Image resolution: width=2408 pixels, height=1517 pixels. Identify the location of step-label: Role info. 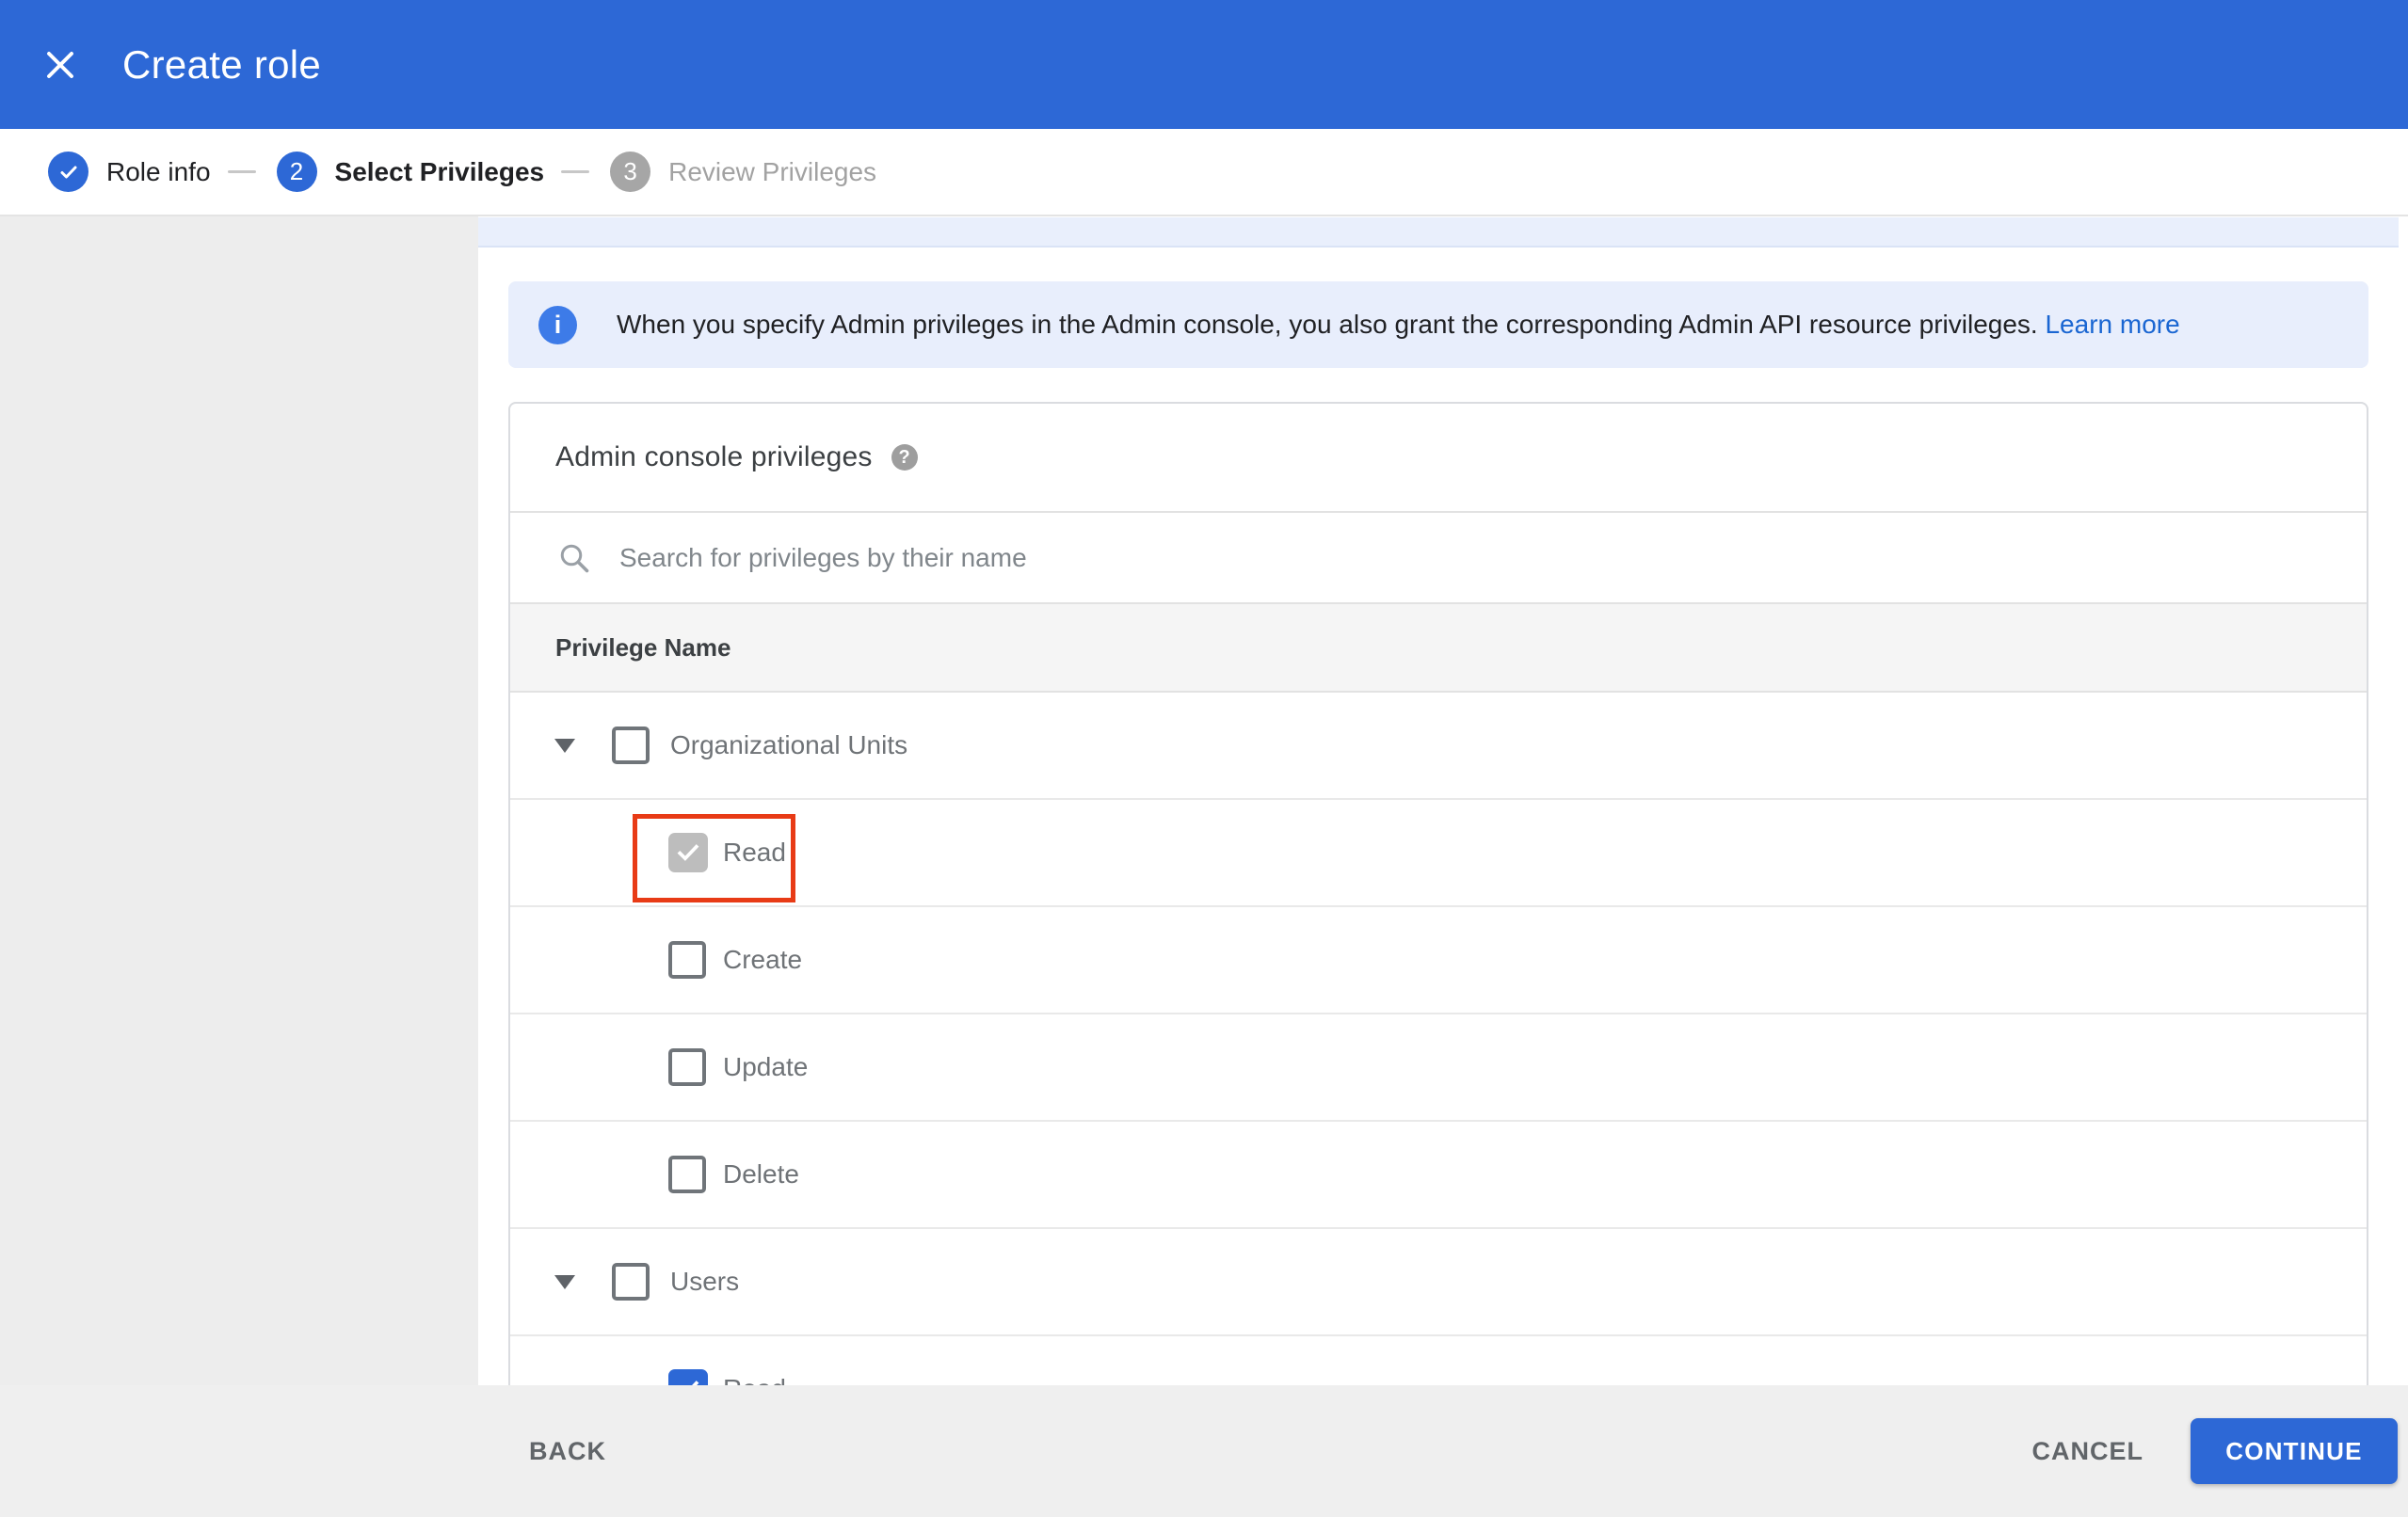
(158, 171).